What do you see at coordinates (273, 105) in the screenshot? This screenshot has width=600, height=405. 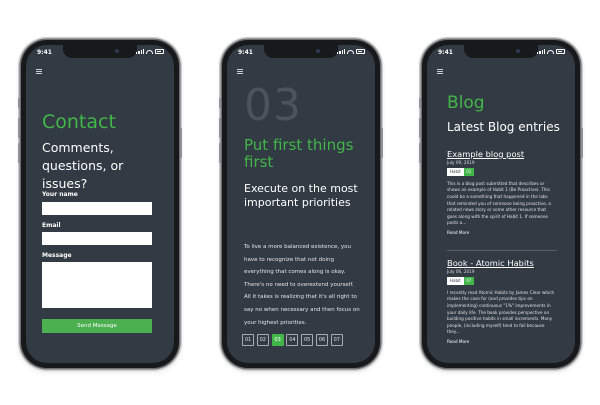 I see `habit-number: 03` at bounding box center [273, 105].